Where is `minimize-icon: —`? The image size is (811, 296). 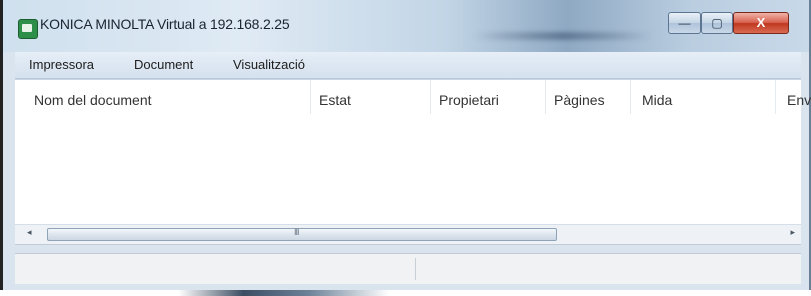 minimize-icon: — is located at coordinates (684, 23).